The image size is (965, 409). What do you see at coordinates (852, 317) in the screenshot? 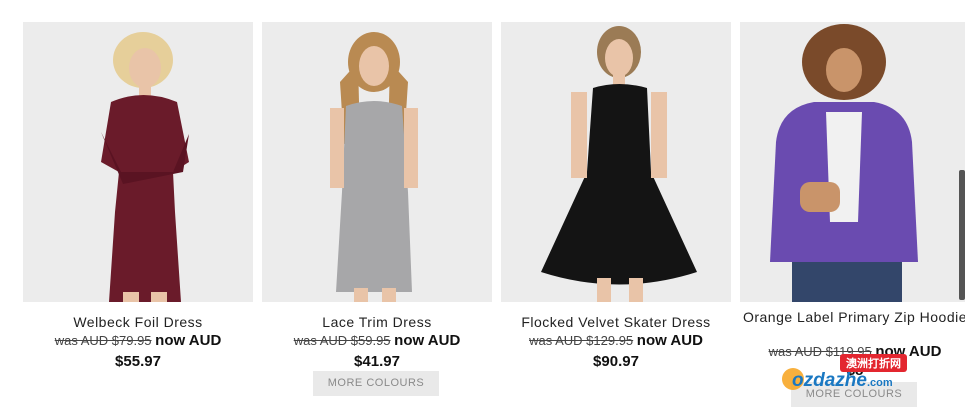
I see `product-name: Orange Label Primary Zip Hoodie` at bounding box center [852, 317].